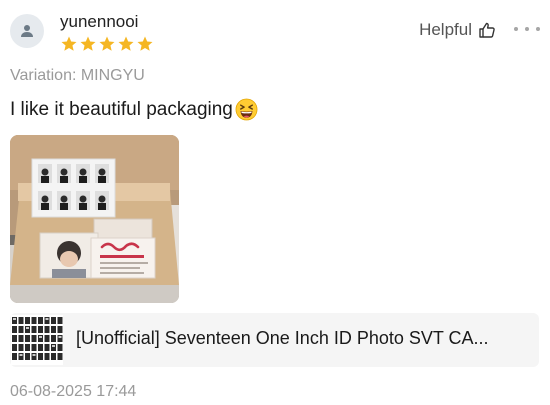 The height and width of the screenshot is (405, 550). I want to click on product-thumbnail, so click(37, 340).